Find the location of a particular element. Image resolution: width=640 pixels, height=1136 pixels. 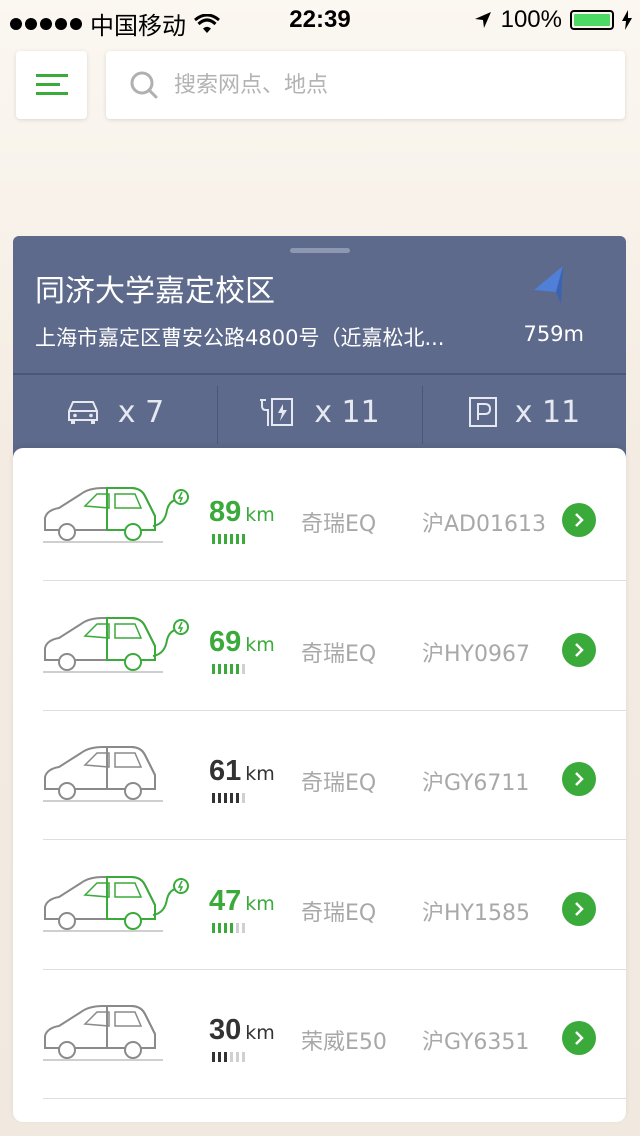

car-plate: 沪HY0967 is located at coordinates (476, 654).